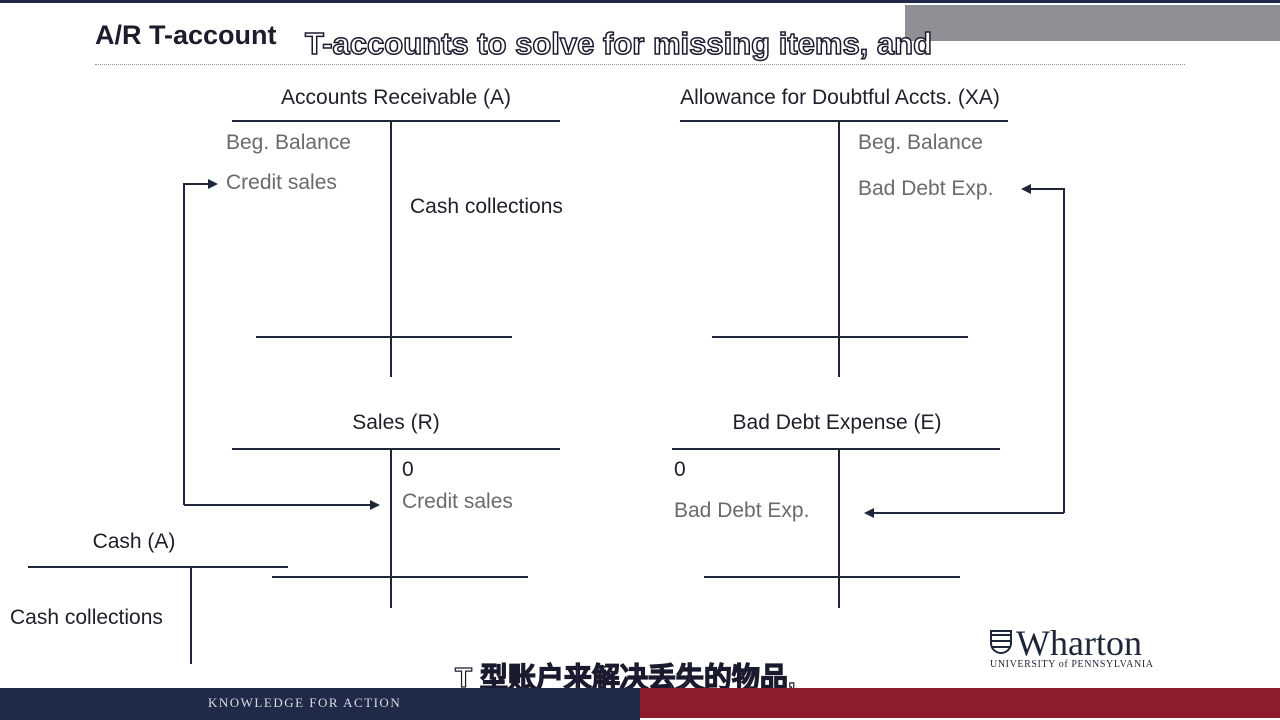 This screenshot has height=720, width=1280. I want to click on footer-tagline: KNOWLEDGE FOR ACTION, so click(305, 702).